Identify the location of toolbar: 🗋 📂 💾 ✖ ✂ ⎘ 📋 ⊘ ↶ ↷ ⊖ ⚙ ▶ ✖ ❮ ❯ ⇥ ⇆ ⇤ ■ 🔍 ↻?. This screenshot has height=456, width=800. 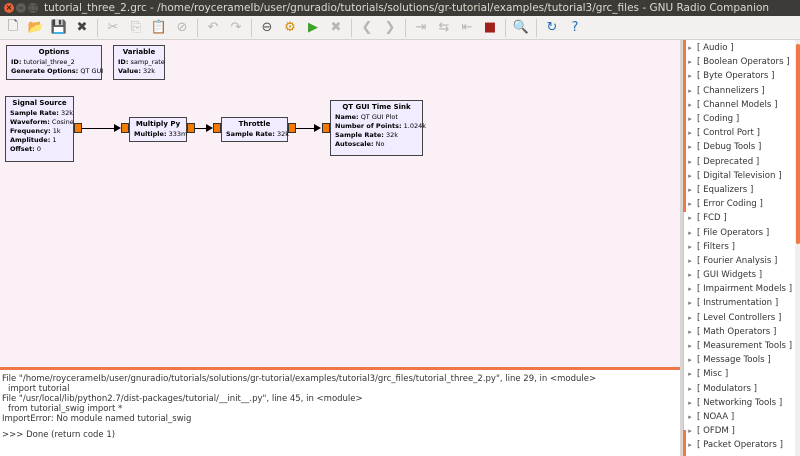
(400, 28).